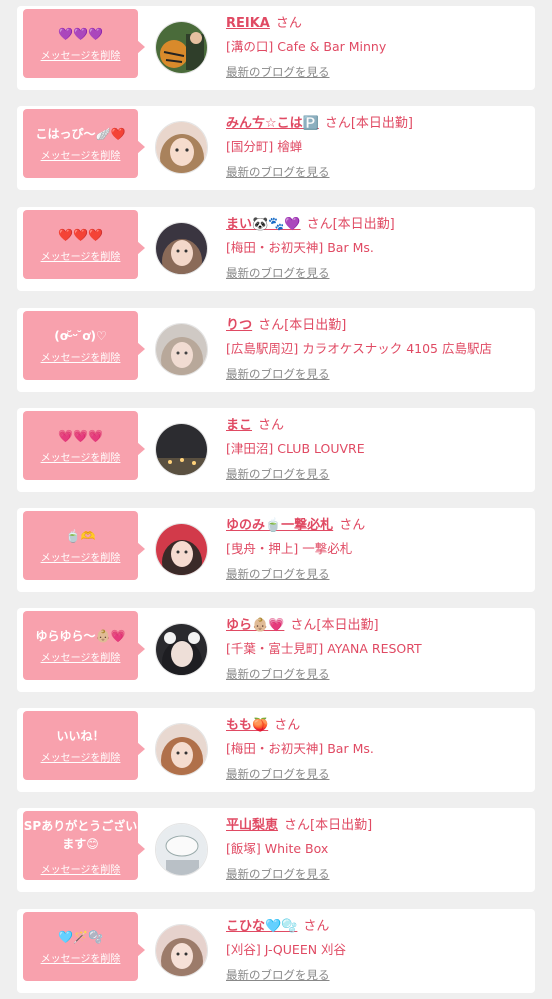 The image size is (552, 999). What do you see at coordinates (84, 645) in the screenshot?
I see `message-bubble: ゆらゆら〜👶🏼💗 メッセージを削除` at bounding box center [84, 645].